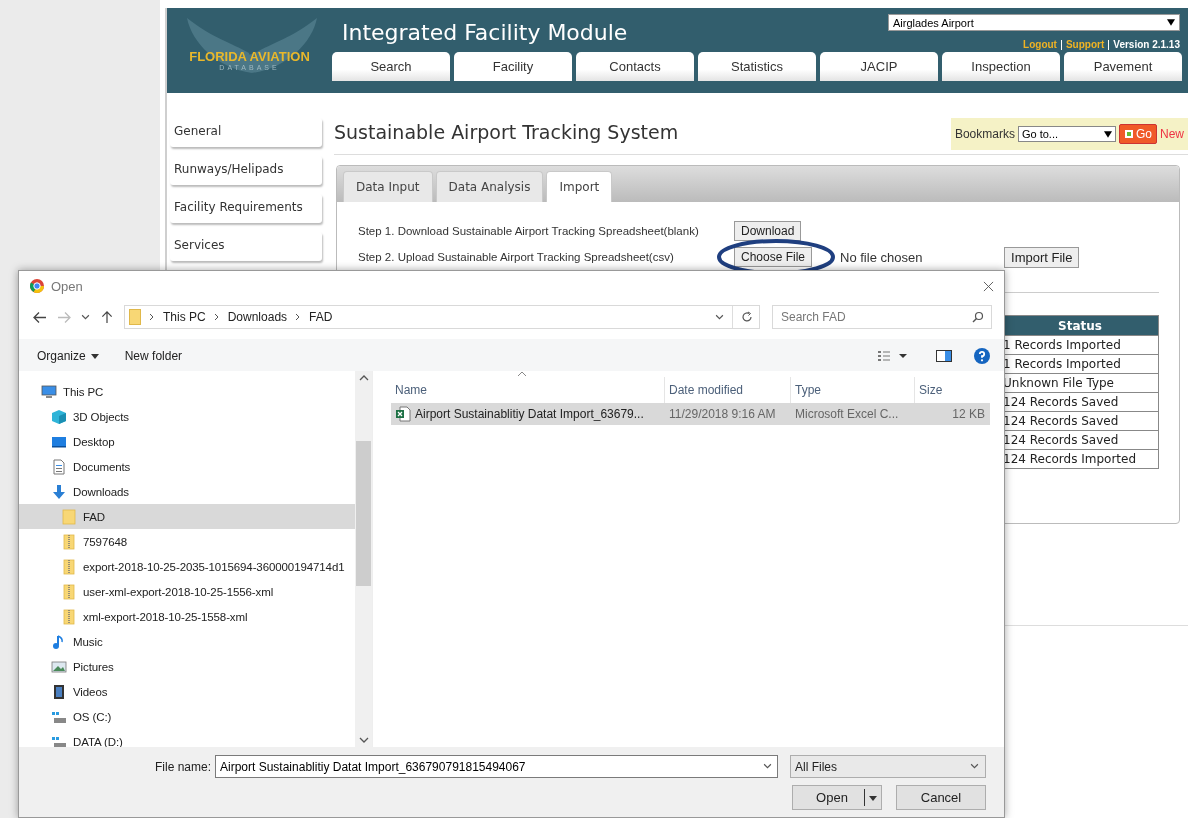  Describe the element at coordinates (496, 766) in the screenshot. I see `file-name-field: Airport Sustainablitiy Datat Import_636790791815494067` at that location.